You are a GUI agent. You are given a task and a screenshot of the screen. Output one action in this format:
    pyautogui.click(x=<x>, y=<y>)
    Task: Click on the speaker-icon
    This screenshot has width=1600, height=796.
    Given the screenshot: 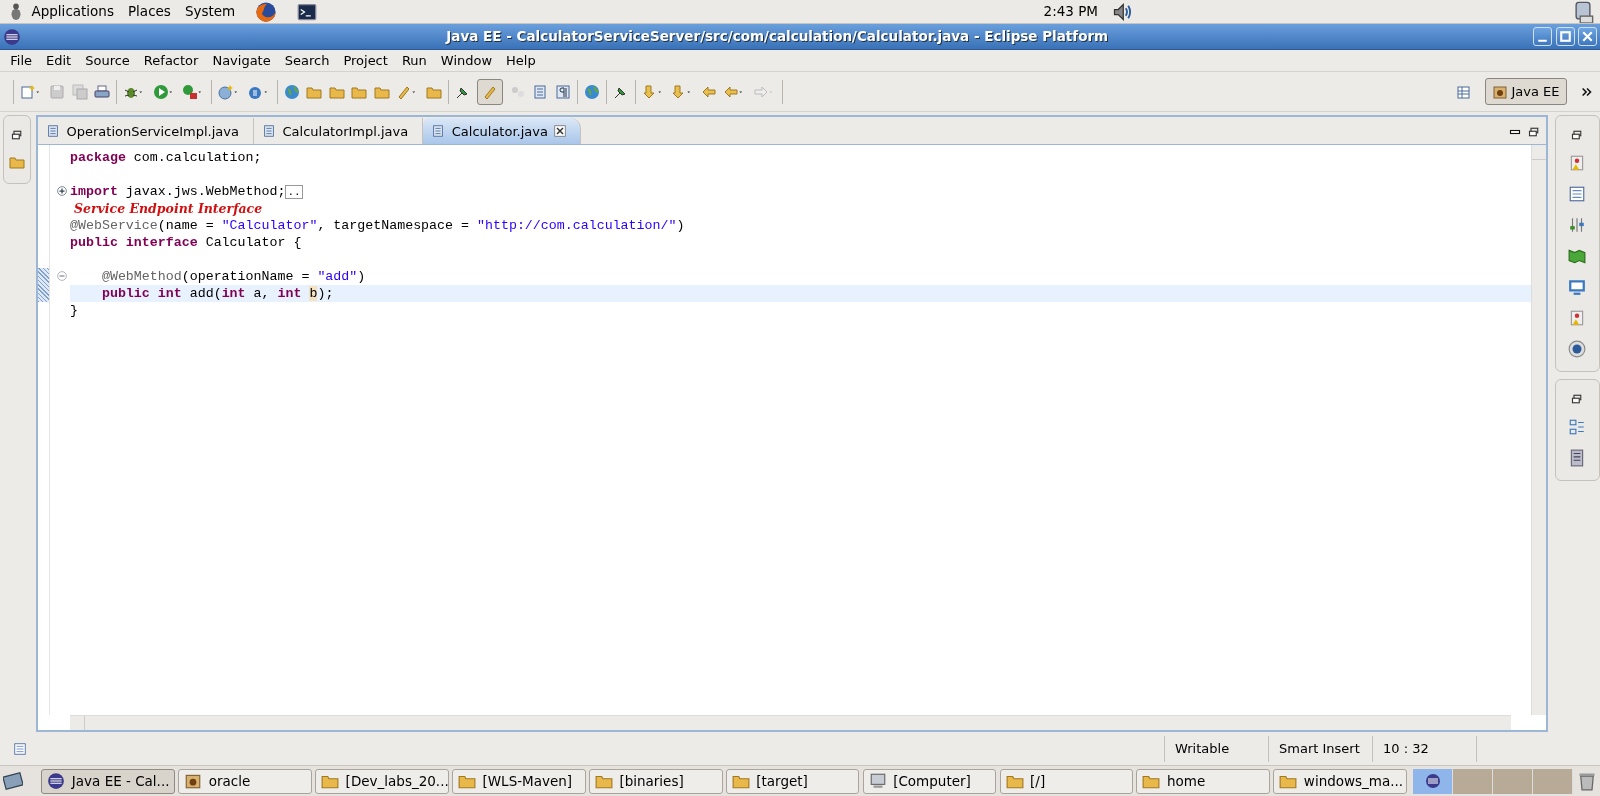 What is the action you would take?
    pyautogui.click(x=1121, y=11)
    